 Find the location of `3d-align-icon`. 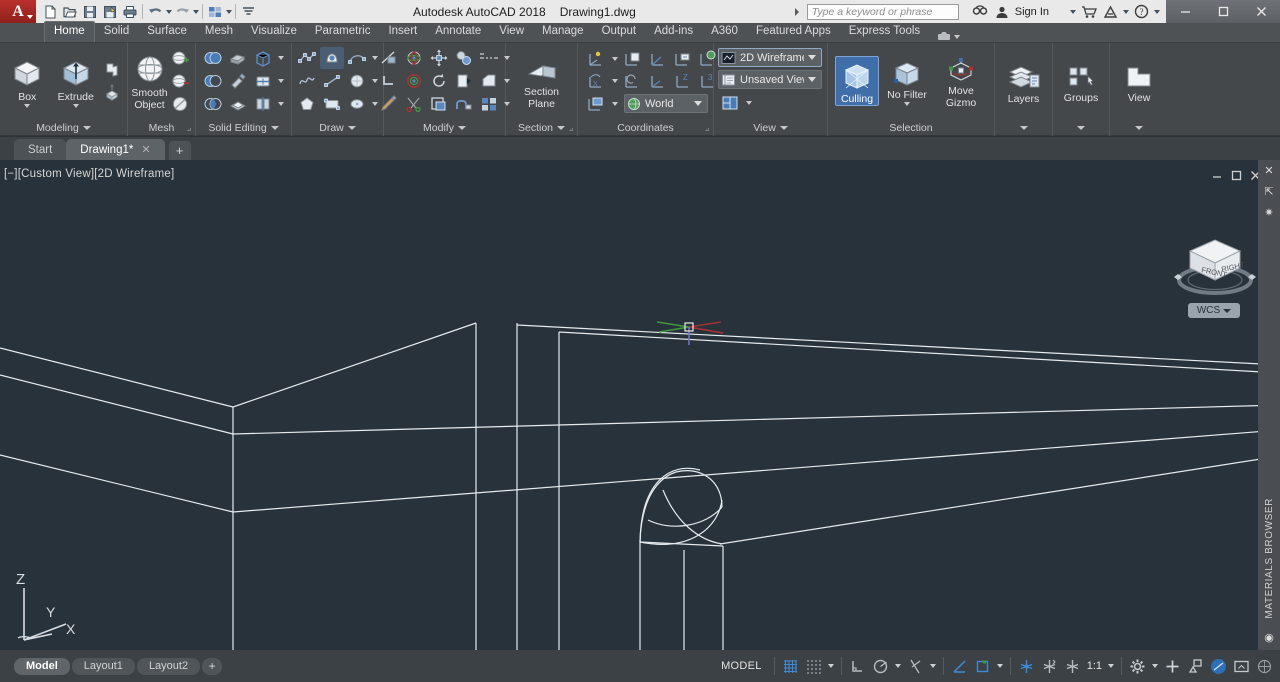

3d-align-icon is located at coordinates (389, 58).